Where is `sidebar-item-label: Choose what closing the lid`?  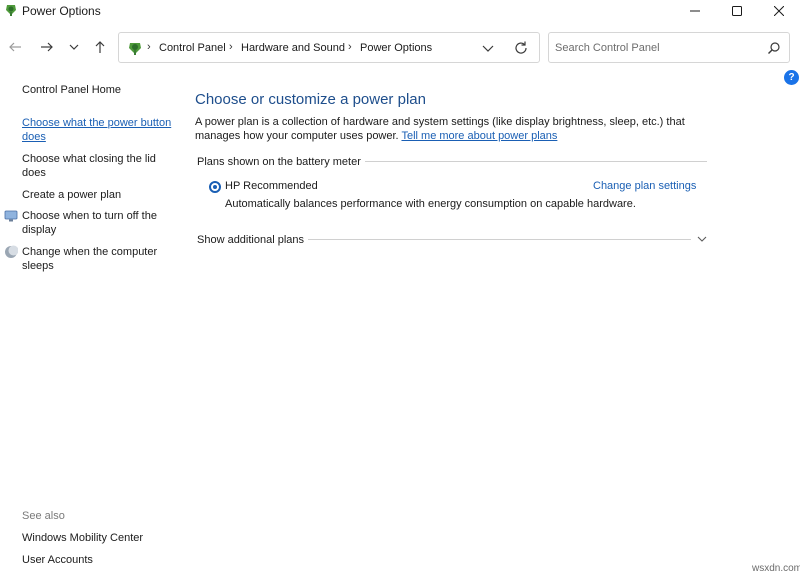 sidebar-item-label: Choose what closing the lid is located at coordinates (89, 159).